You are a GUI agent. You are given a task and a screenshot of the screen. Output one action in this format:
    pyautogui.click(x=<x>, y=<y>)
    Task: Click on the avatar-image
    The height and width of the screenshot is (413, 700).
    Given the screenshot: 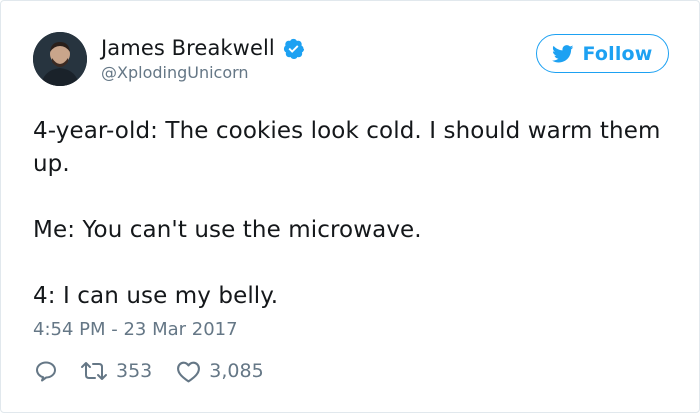 What is the action you would take?
    pyautogui.click(x=60, y=59)
    